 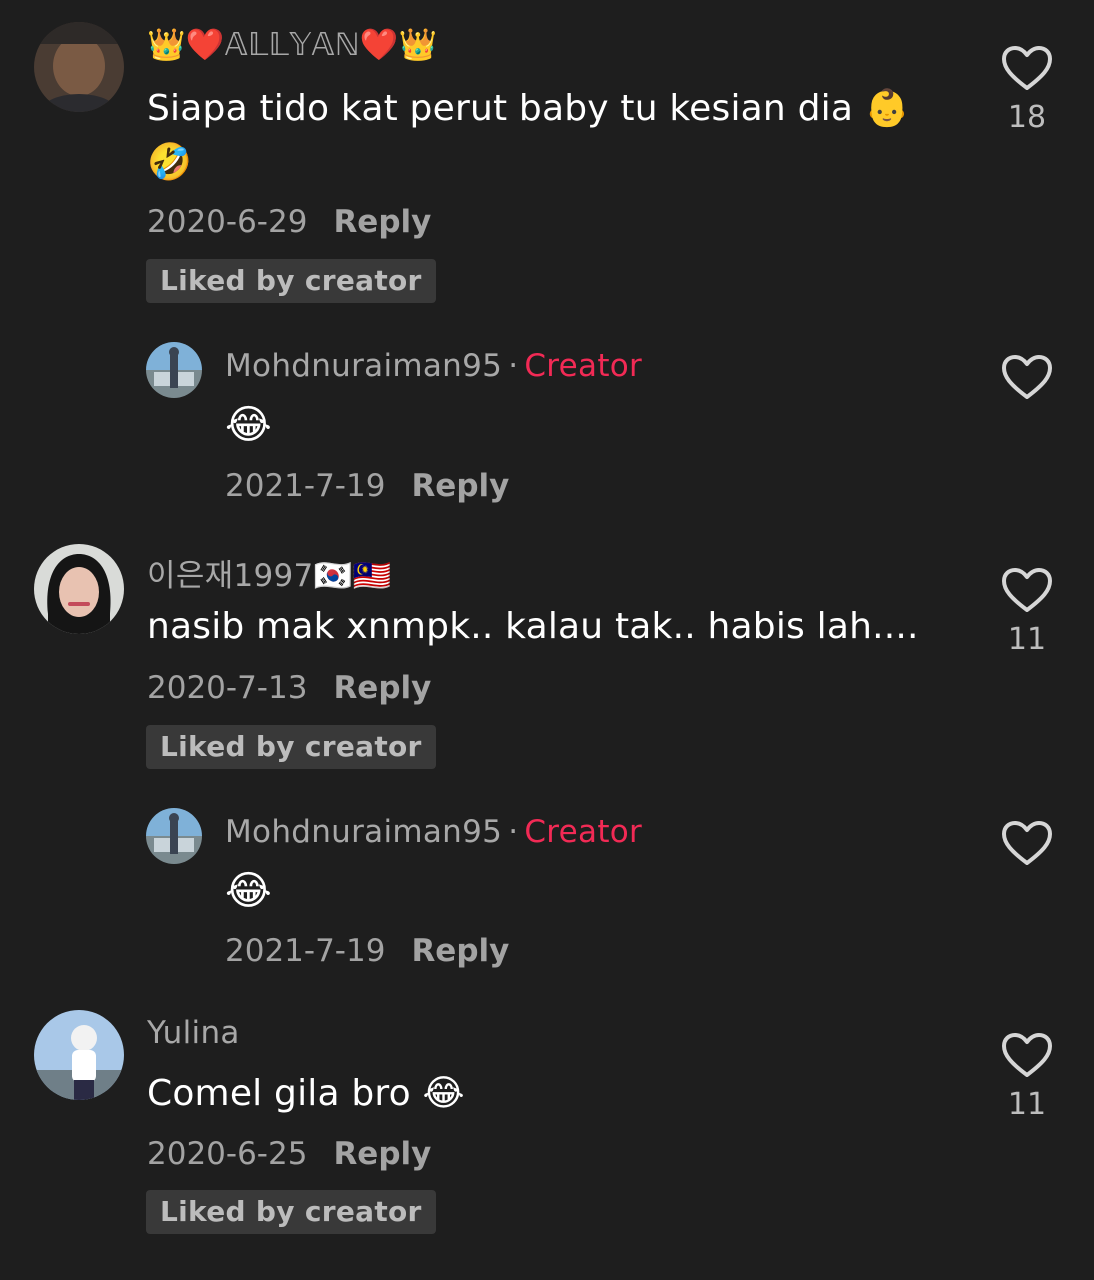 I want to click on comment-meta: 2020-6-29 Reply, so click(x=289, y=222).